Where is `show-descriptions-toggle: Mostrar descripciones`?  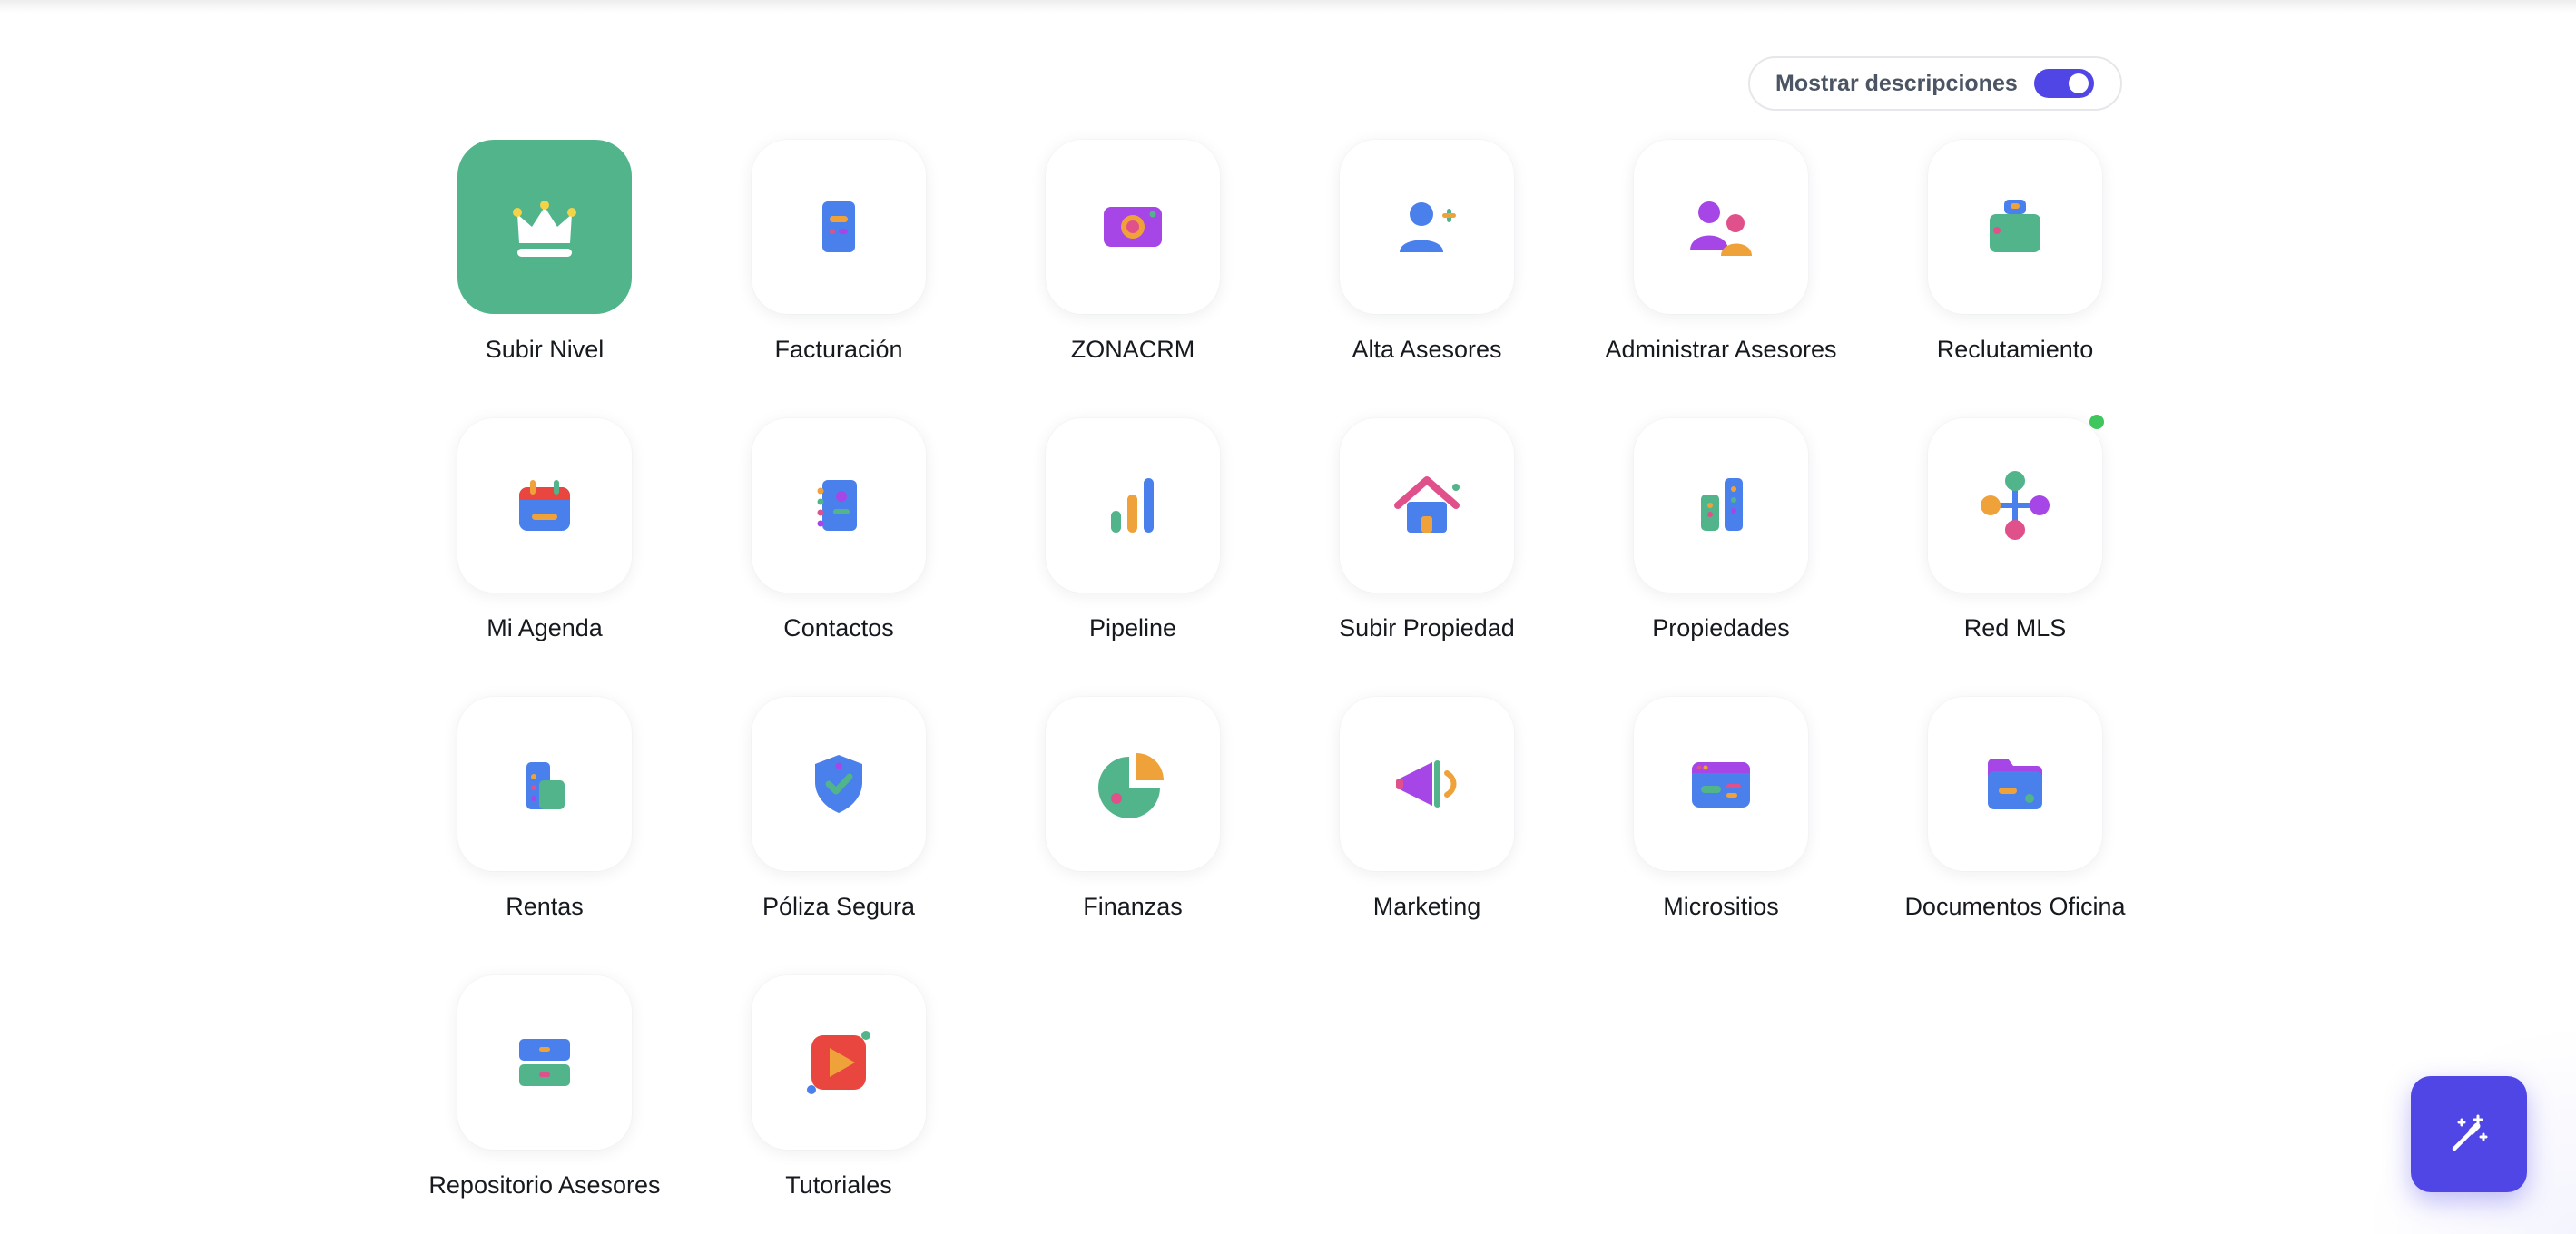
show-descriptions-toggle: Mostrar descripciones is located at coordinates (1935, 83).